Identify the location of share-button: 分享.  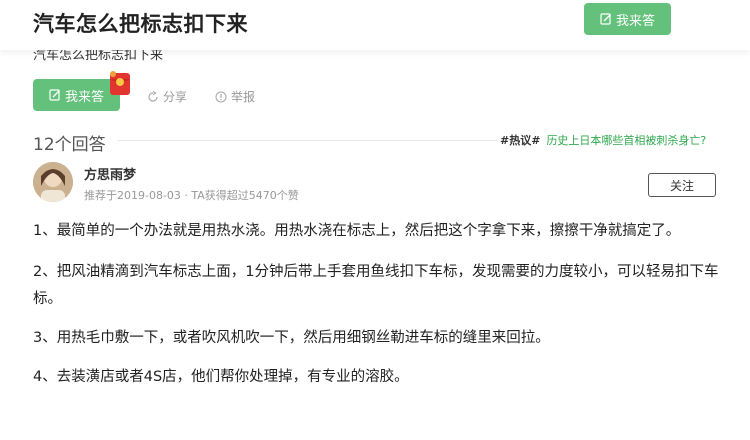
(167, 96).